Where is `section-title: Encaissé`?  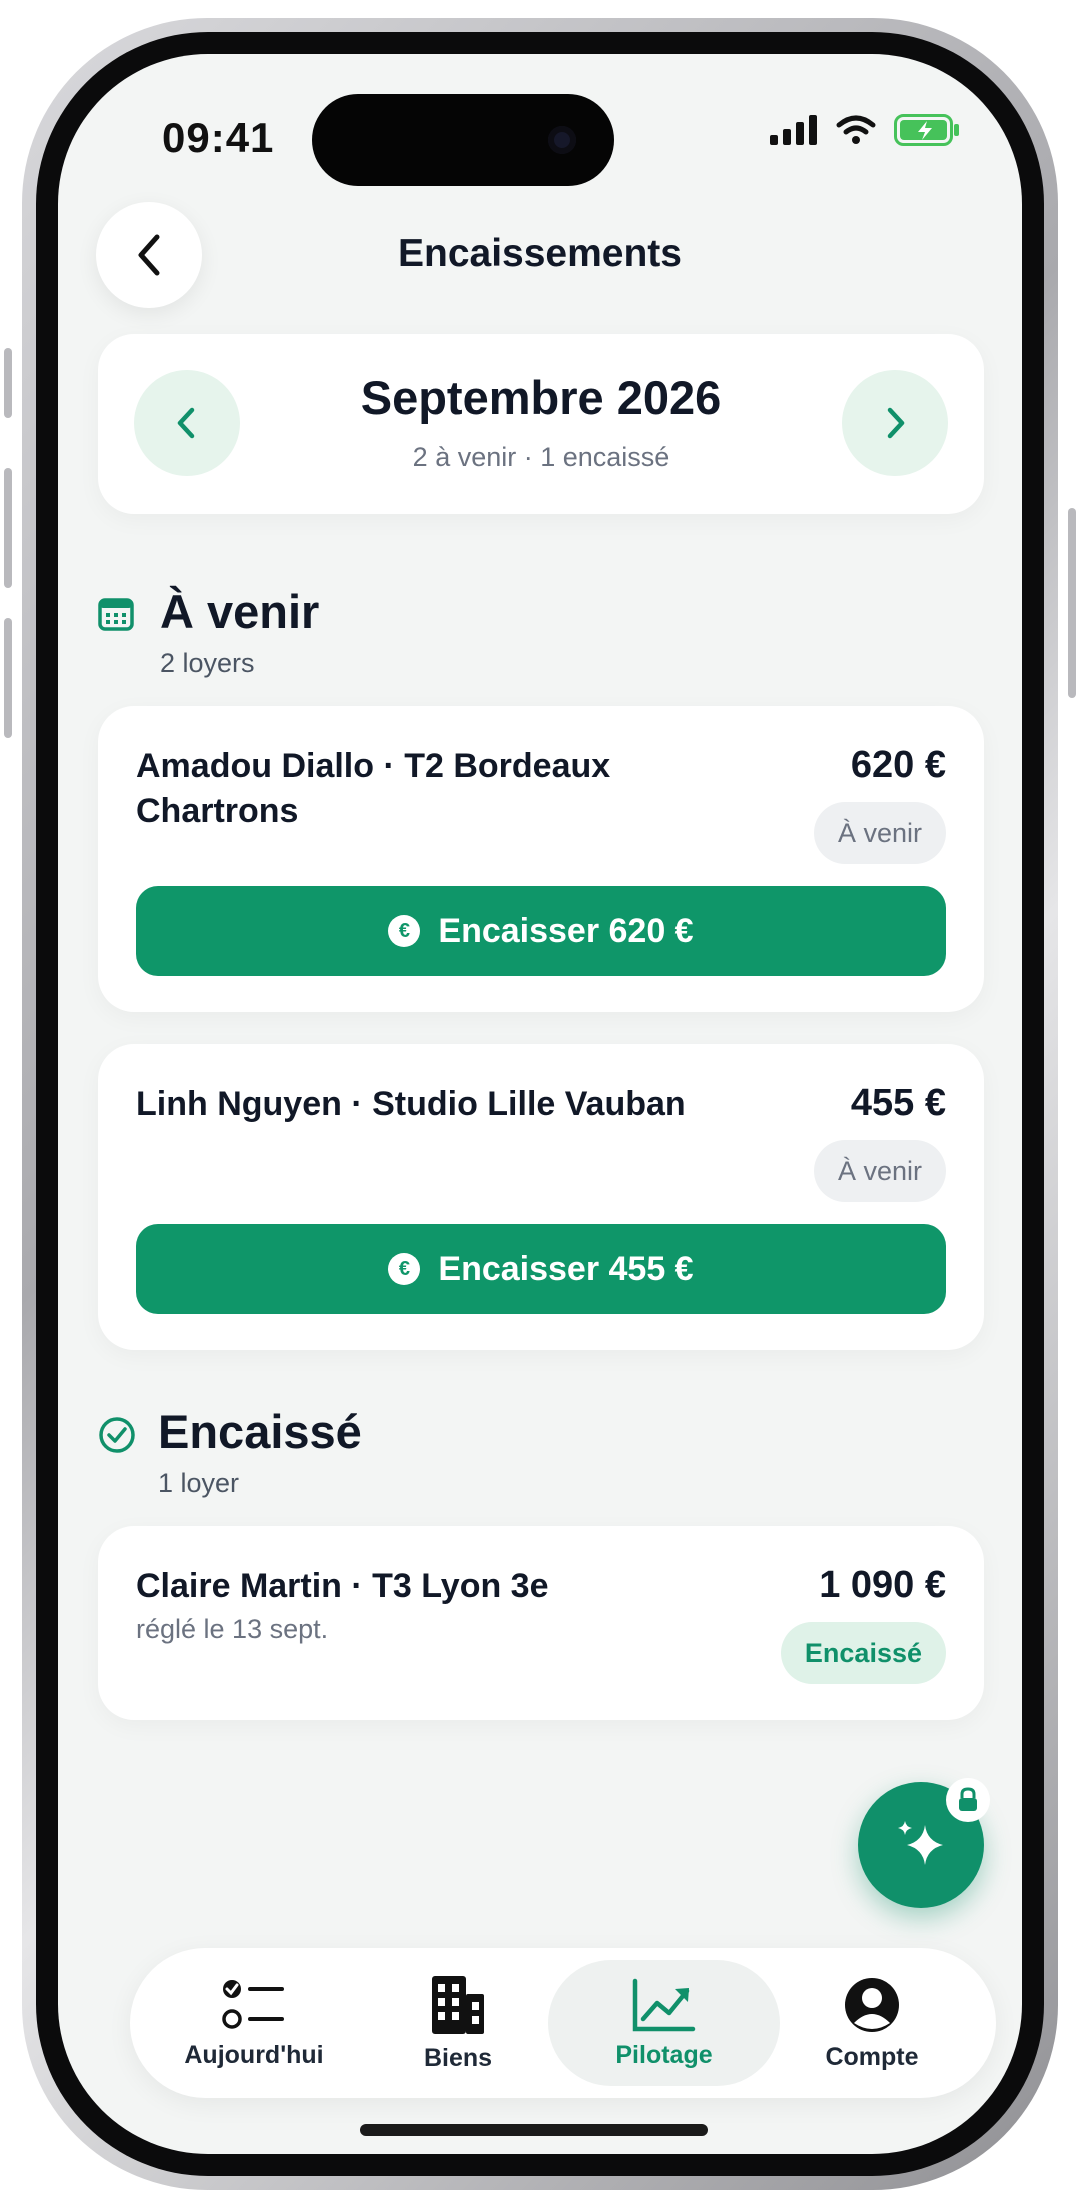 section-title: Encaissé is located at coordinates (260, 1431).